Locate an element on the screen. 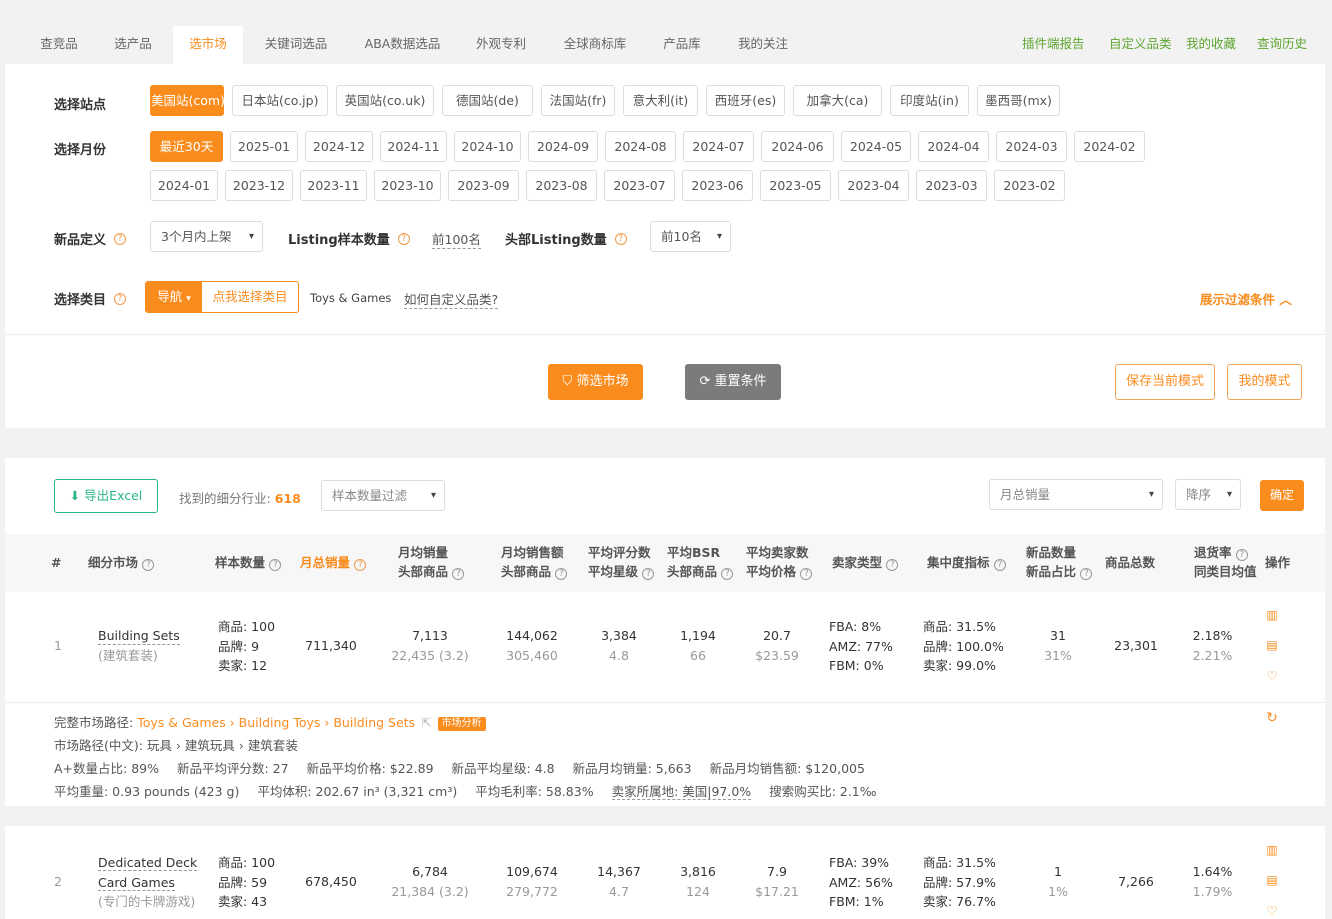  tab-aba: ABA数据选品 is located at coordinates (402, 45).